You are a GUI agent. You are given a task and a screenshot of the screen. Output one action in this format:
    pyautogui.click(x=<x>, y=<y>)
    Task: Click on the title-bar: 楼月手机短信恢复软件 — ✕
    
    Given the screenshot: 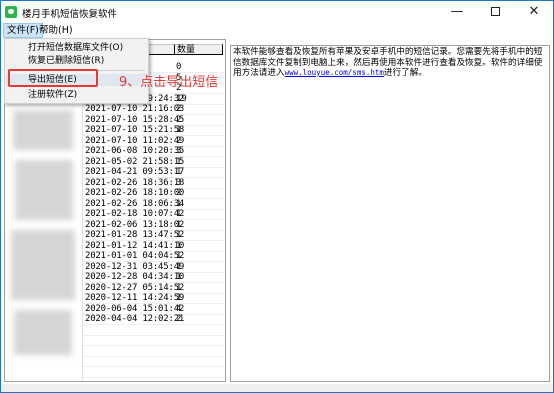 What is the action you would take?
    pyautogui.click(x=277, y=12)
    